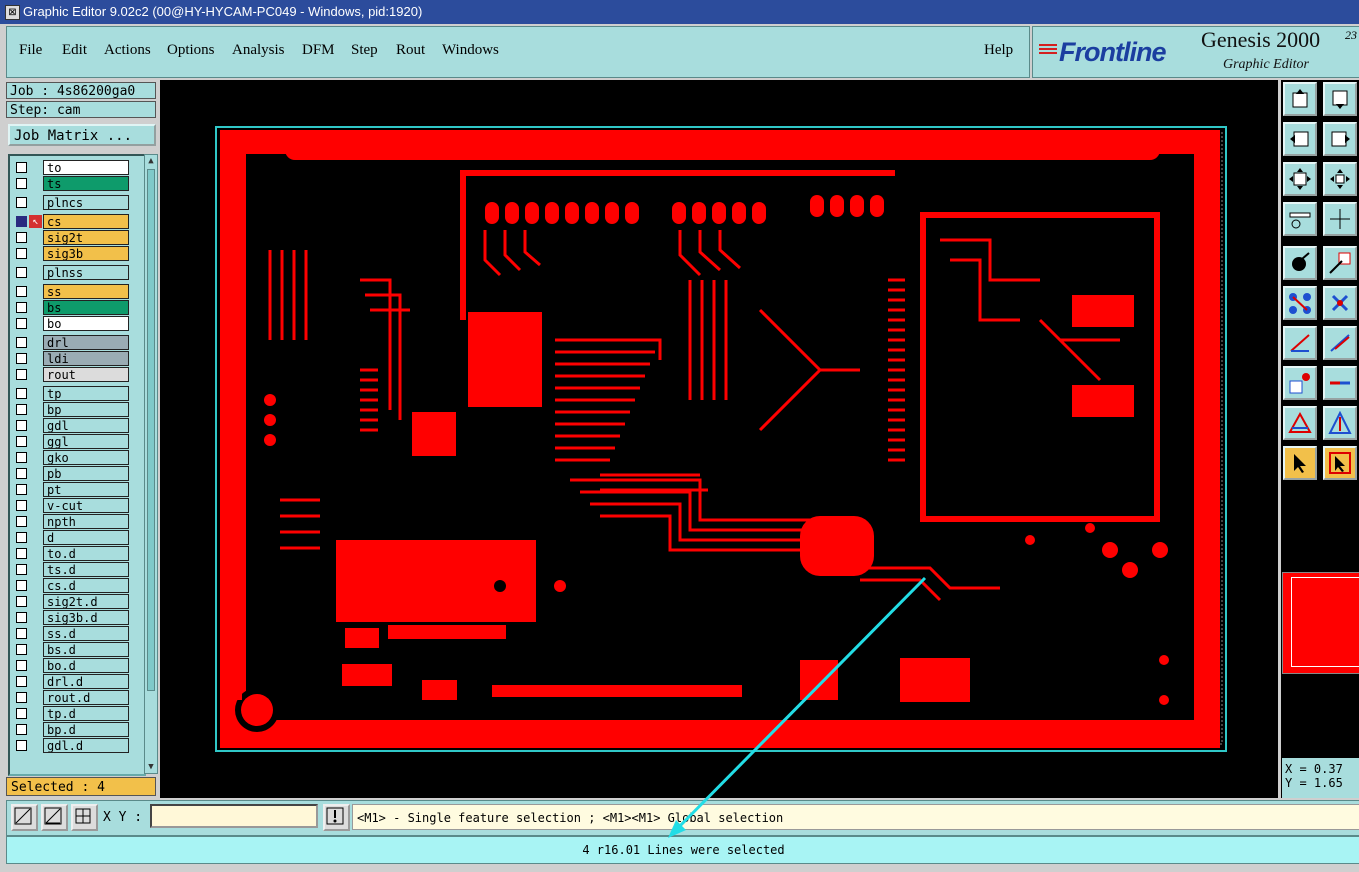 The width and height of the screenshot is (1359, 872). Describe the element at coordinates (410, 50) in the screenshot. I see `menu-rout: Rout` at that location.